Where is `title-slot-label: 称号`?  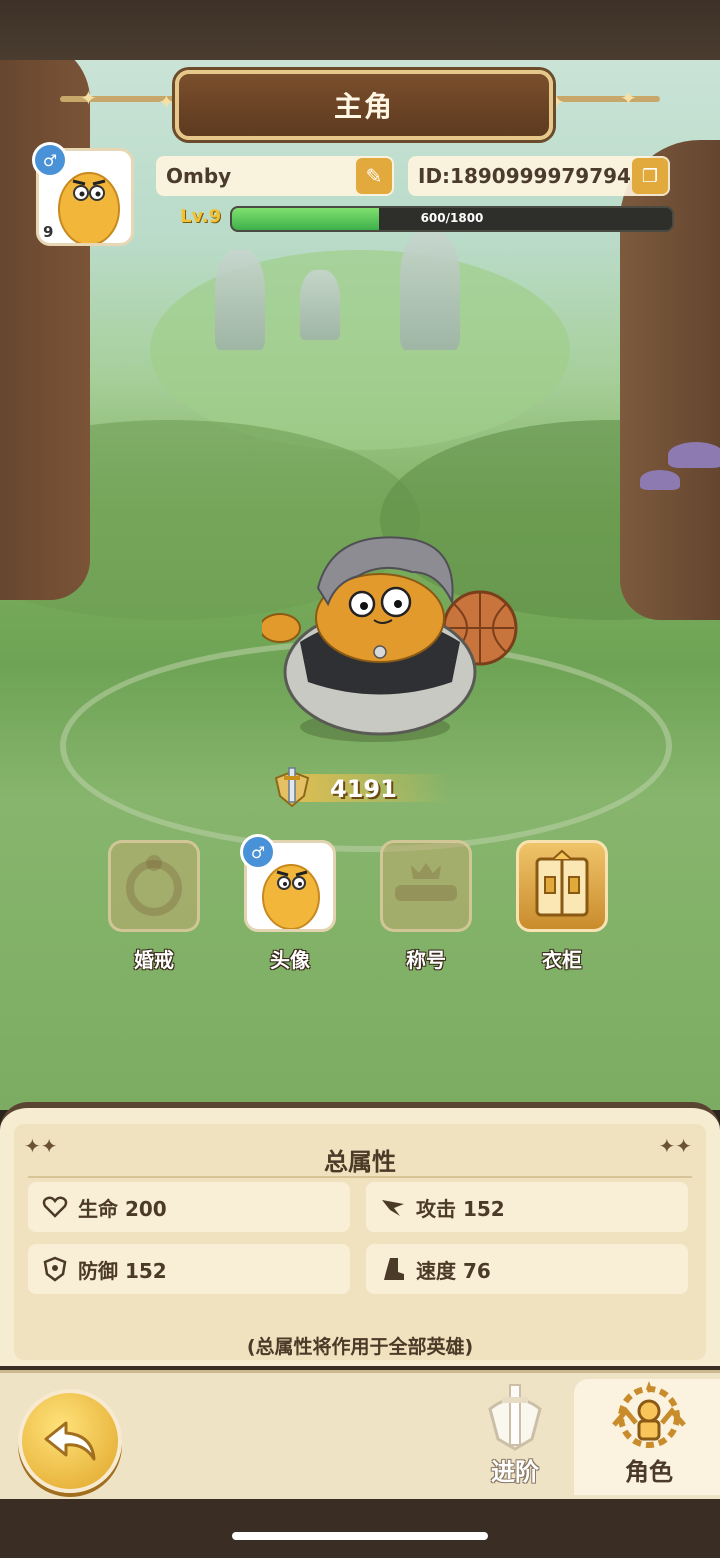 title-slot-label: 称号 is located at coordinates (426, 960).